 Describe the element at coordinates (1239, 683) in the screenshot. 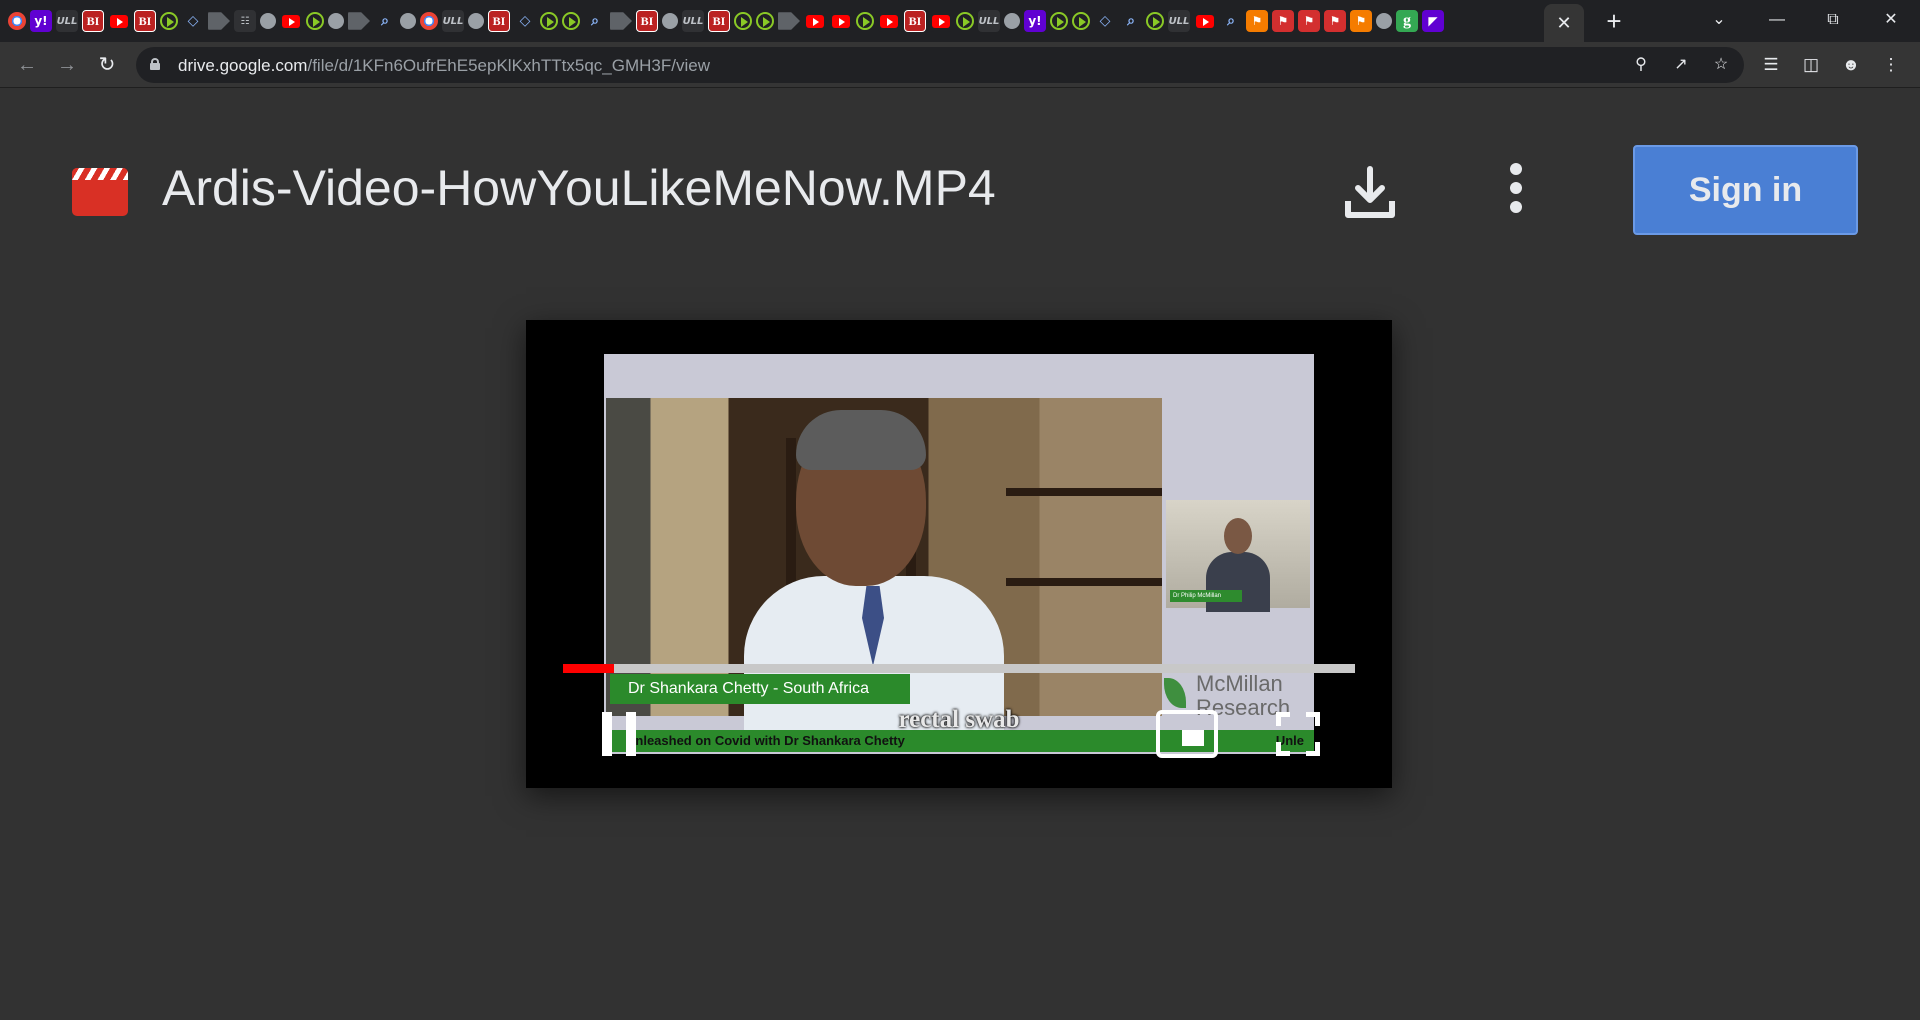

I see `brand-line-1: McMillan` at that location.